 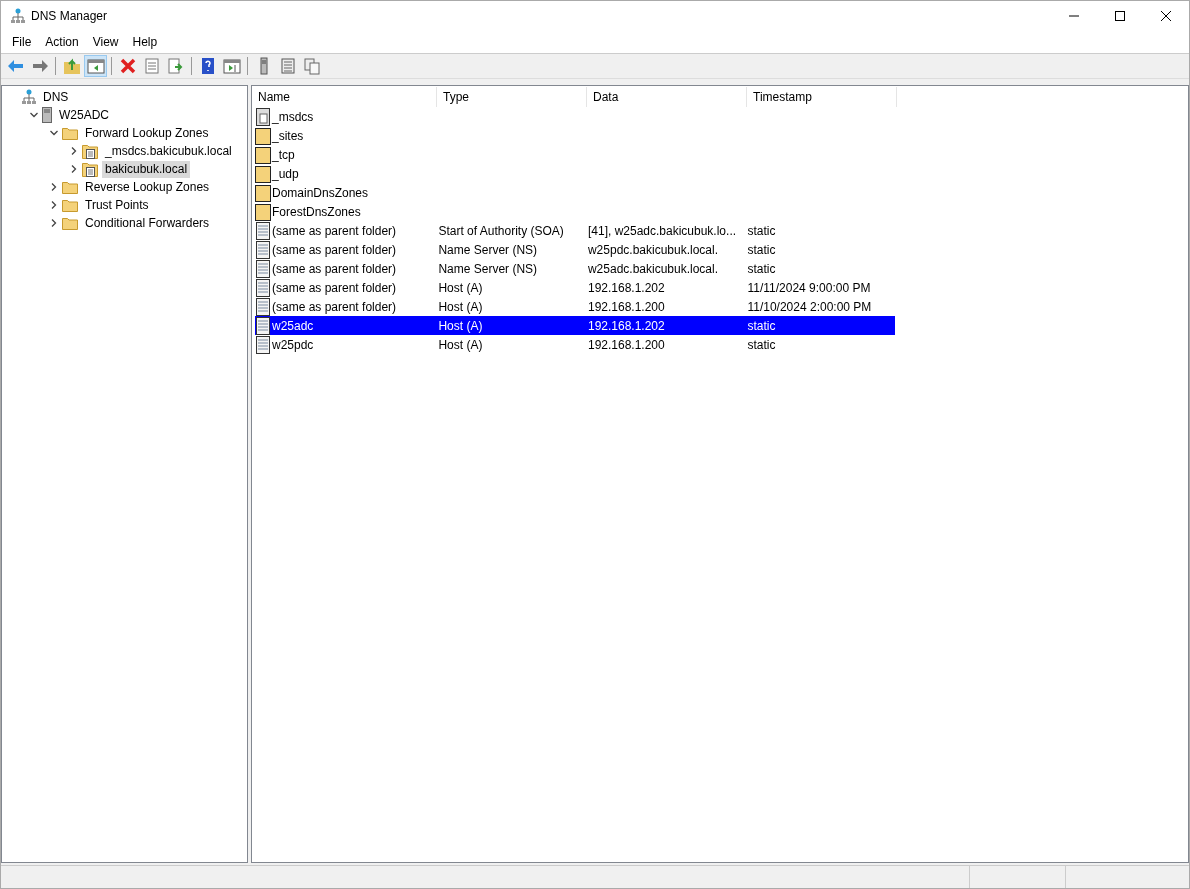 I want to click on tree-item: bakicubuk.local, so click(x=146, y=169).